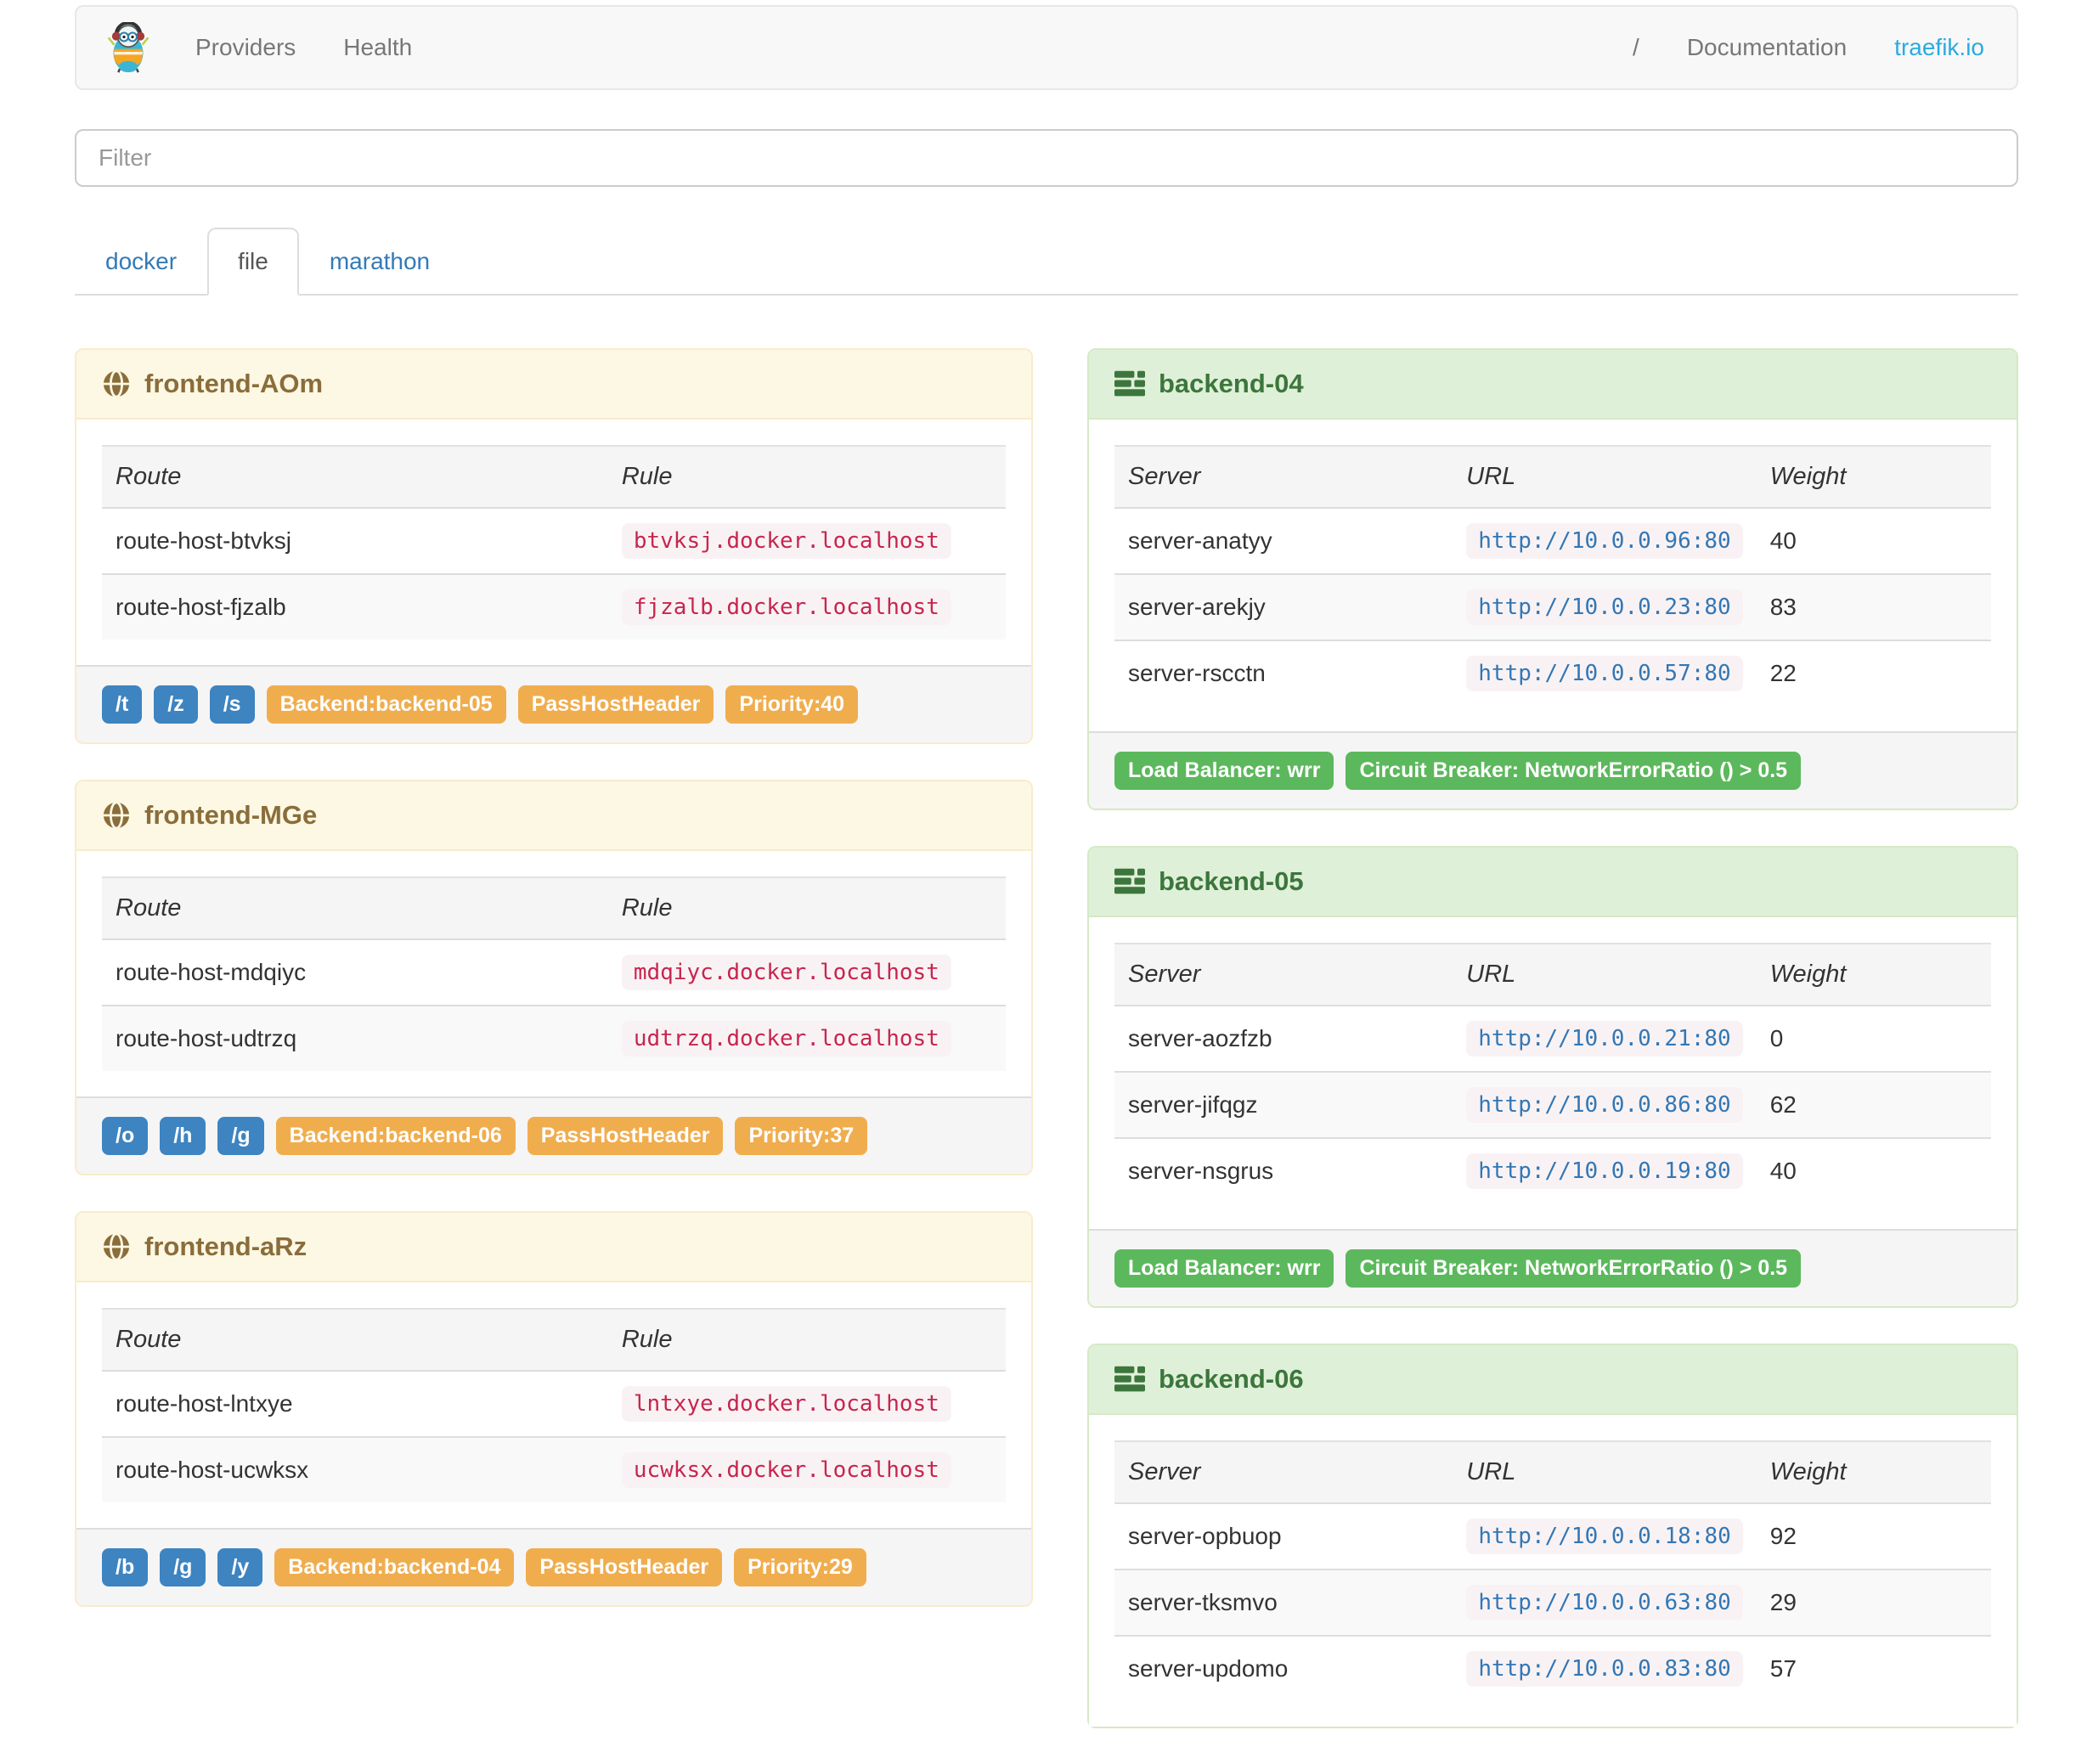 Image resolution: width=2093 pixels, height=1764 pixels. What do you see at coordinates (205, 1404) in the screenshot?
I see `route-name: route-host-lntxye` at bounding box center [205, 1404].